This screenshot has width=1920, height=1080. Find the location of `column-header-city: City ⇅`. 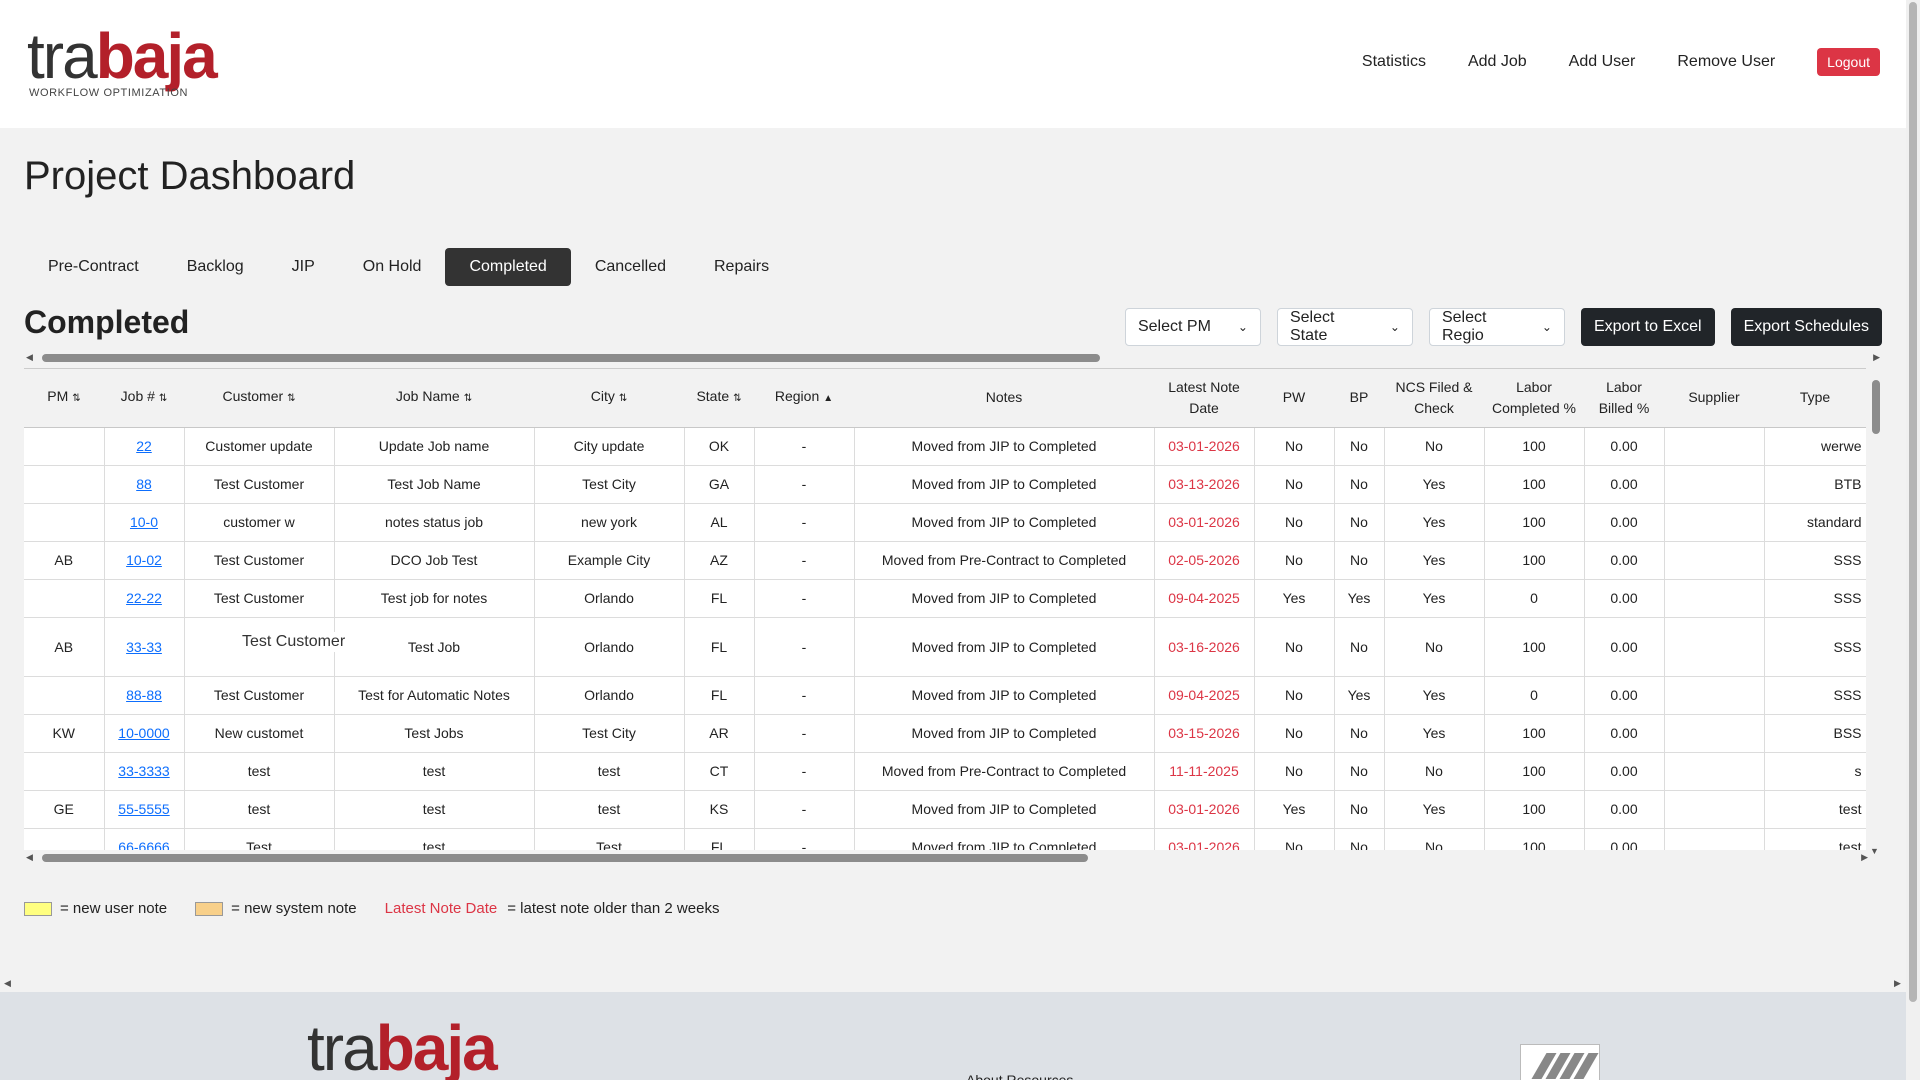

column-header-city: City ⇅ is located at coordinates (609, 398).